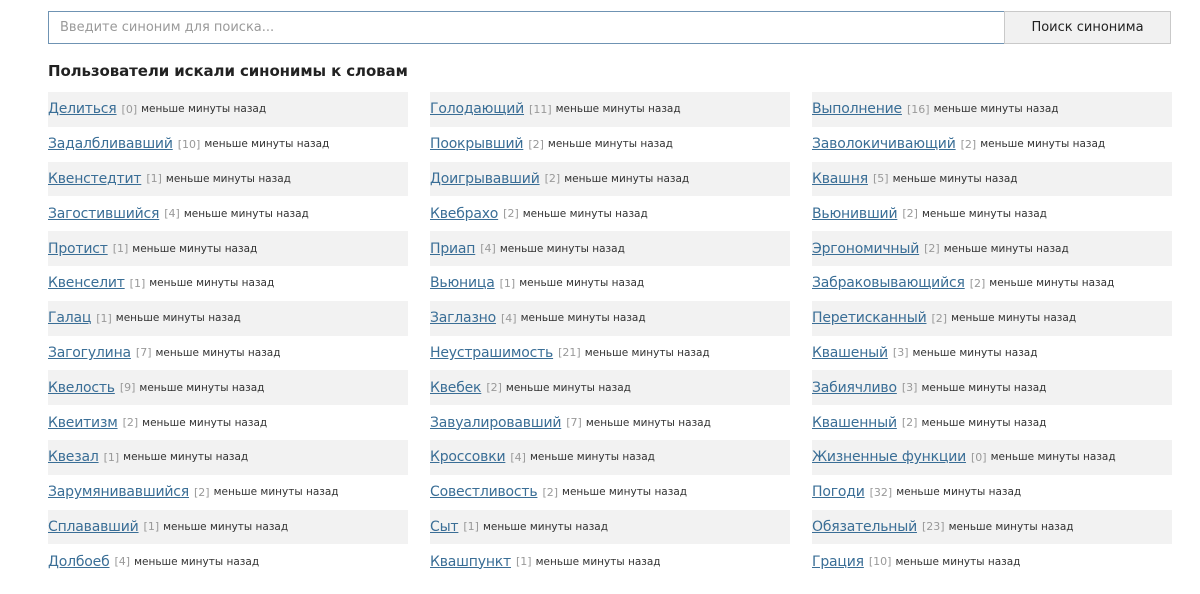 This screenshot has width=1200, height=594. What do you see at coordinates (888, 283) in the screenshot?
I see `synonym-link: Забраковывающийся` at bounding box center [888, 283].